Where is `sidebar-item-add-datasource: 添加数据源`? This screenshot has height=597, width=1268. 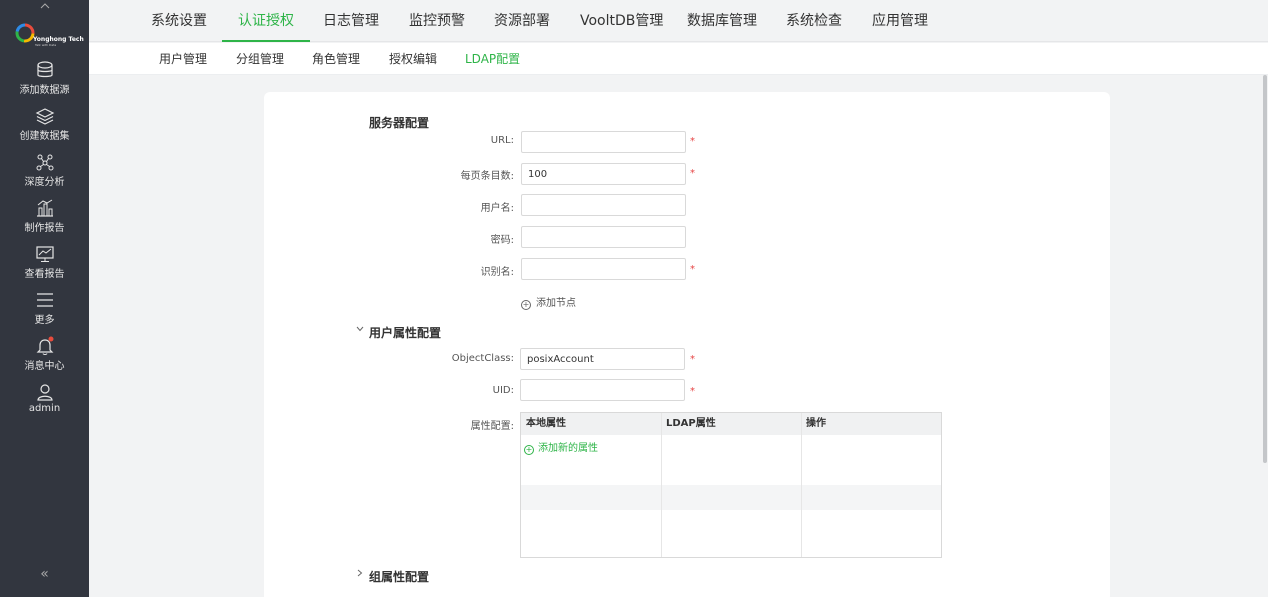 sidebar-item-add-datasource: 添加数据源 is located at coordinates (44, 81).